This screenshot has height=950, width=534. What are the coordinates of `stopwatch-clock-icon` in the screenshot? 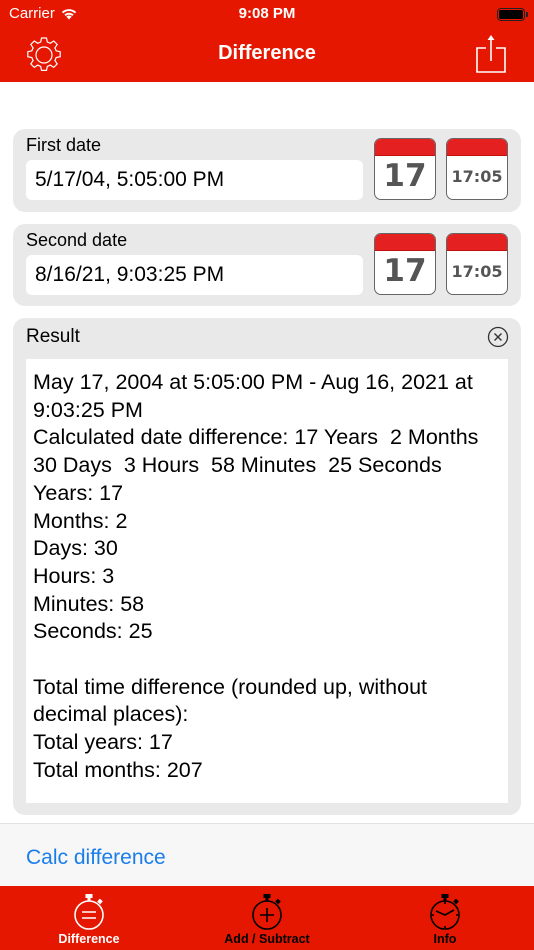 It's located at (445, 912).